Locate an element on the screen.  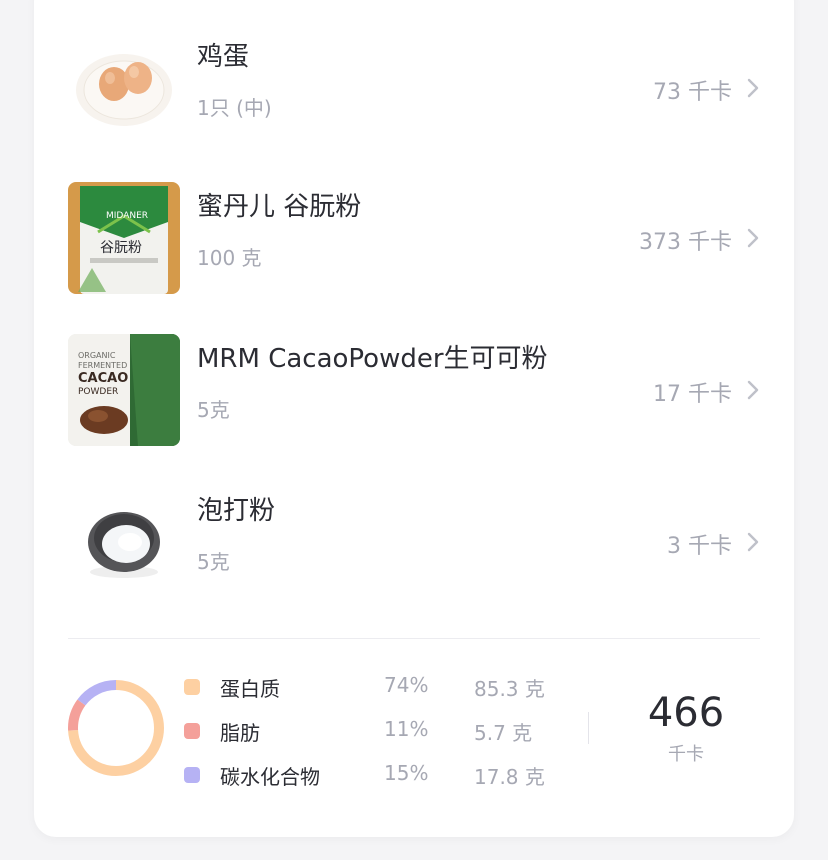
food-calories: 17 千卡 is located at coordinates (692, 394).